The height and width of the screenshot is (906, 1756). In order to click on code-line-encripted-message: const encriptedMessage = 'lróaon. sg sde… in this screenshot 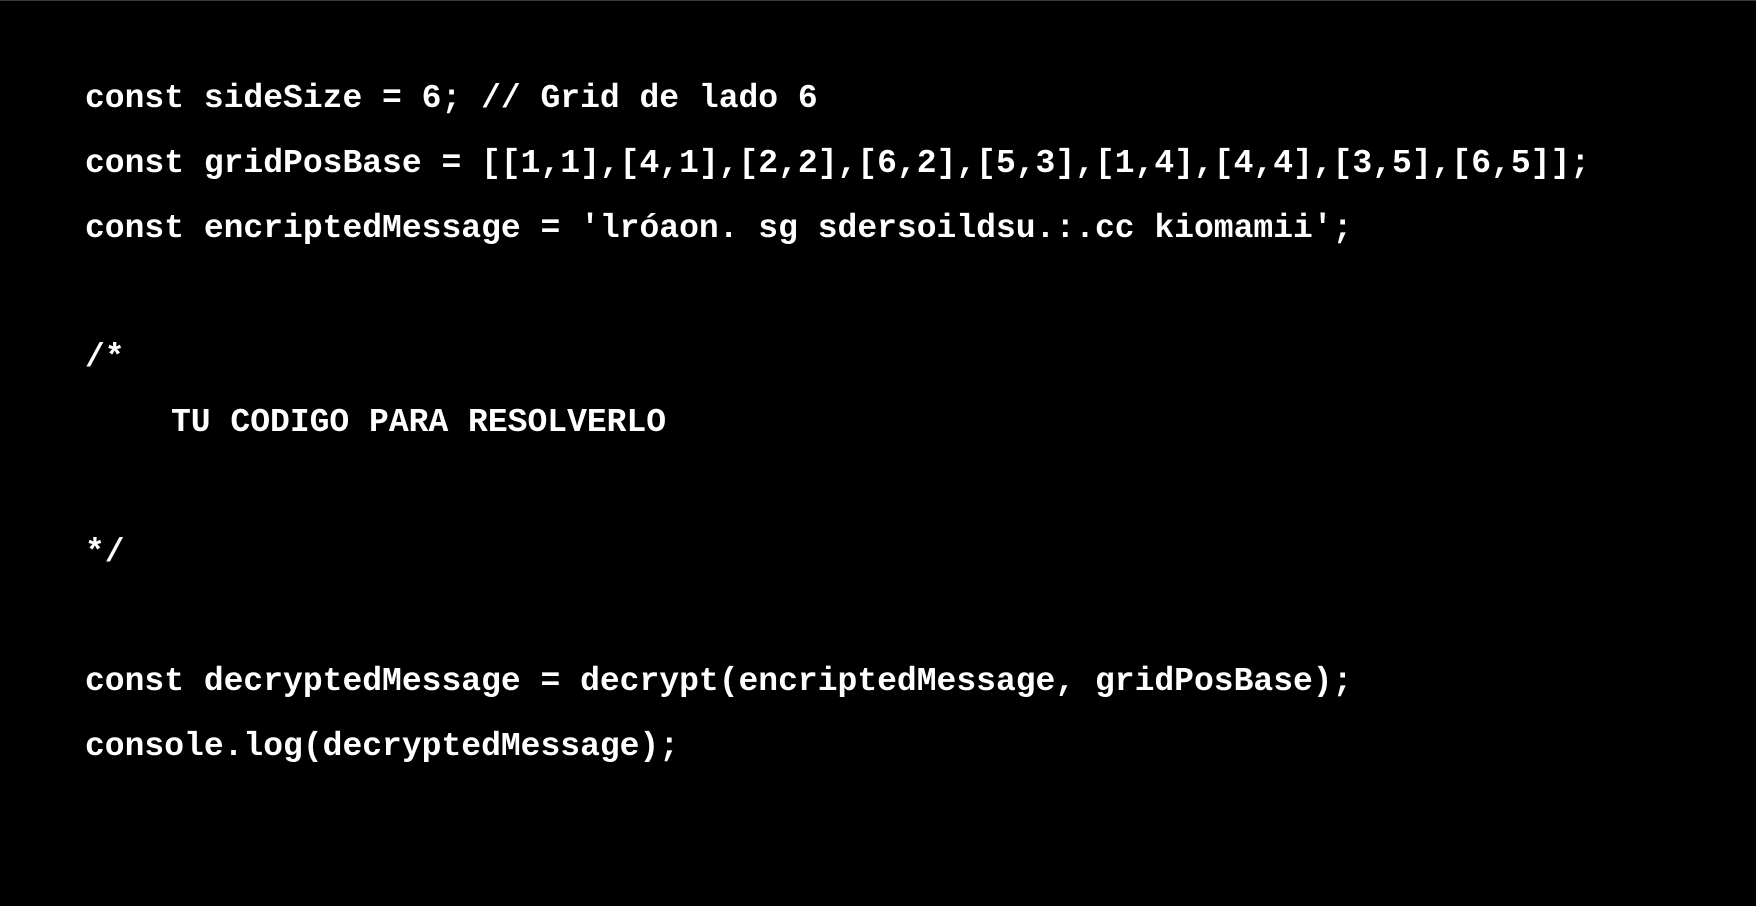, I will do `click(719, 228)`.